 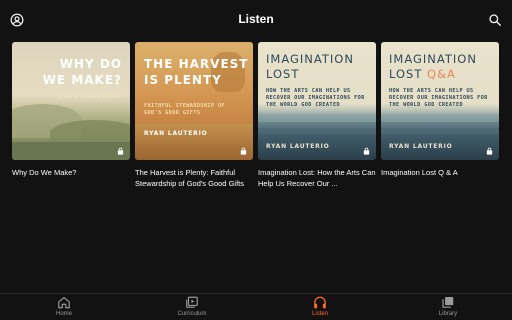 What do you see at coordinates (71, 101) in the screenshot?
I see `cover-art: WHY DO WE MAKE? RYAN LAUTERIO` at bounding box center [71, 101].